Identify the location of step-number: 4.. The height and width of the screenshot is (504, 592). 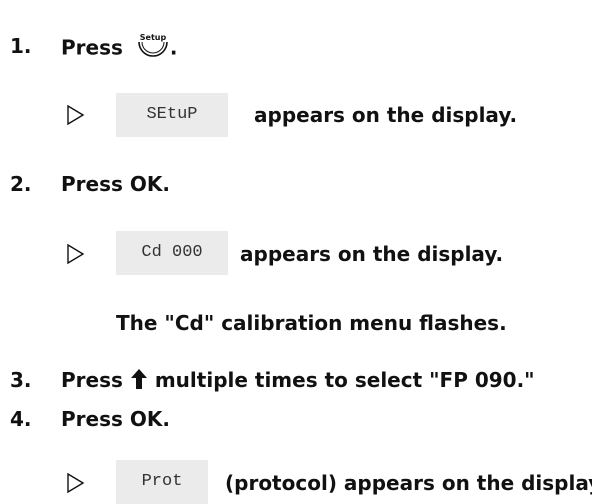
(21, 419).